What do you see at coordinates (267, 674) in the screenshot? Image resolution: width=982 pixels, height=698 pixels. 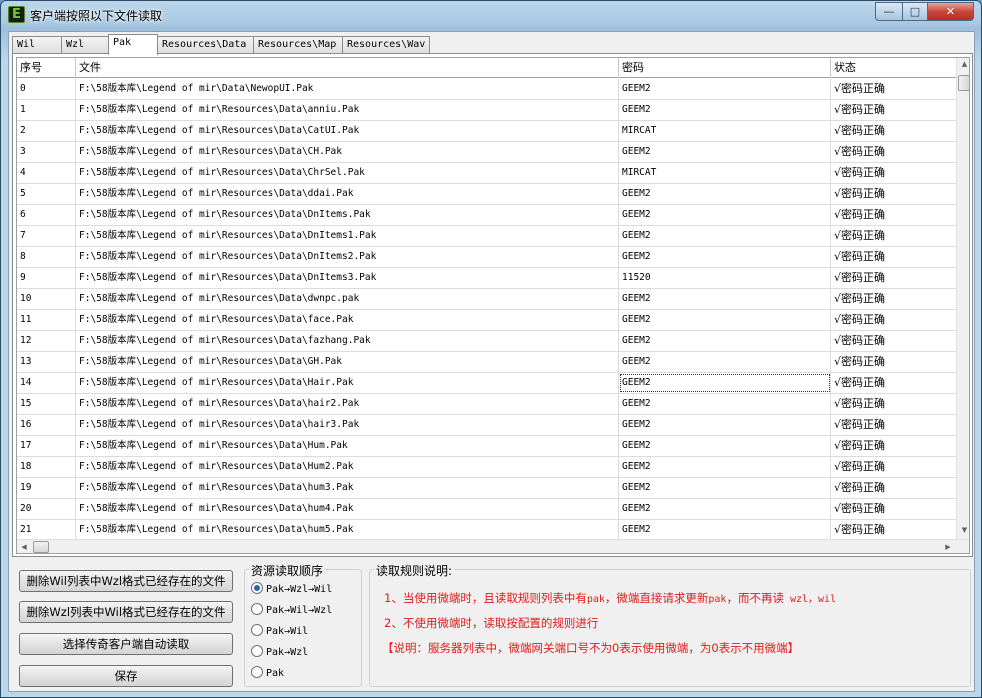 I see `resource-order-option: Pak` at bounding box center [267, 674].